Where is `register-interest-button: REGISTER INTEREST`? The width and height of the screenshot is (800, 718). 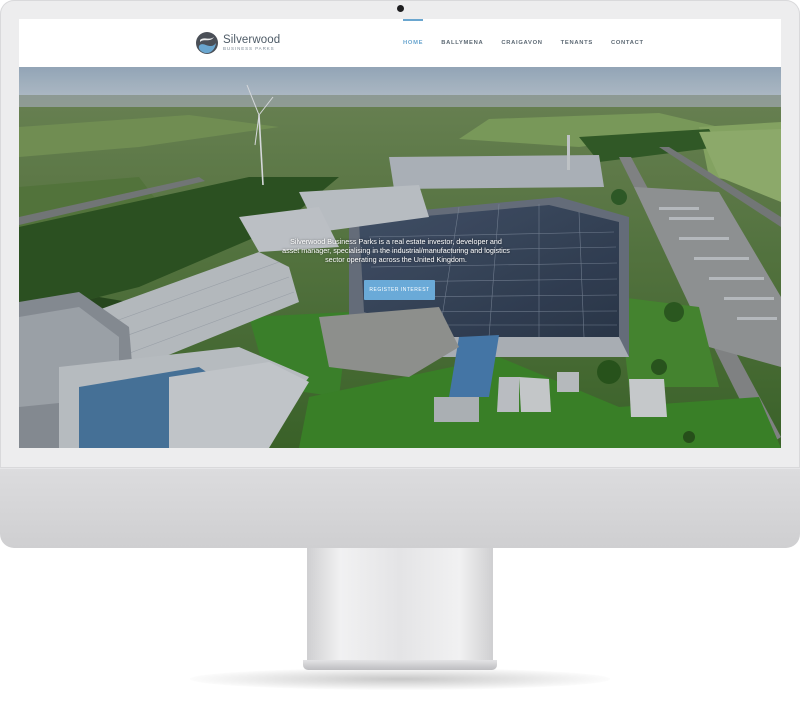 register-interest-button: REGISTER INTEREST is located at coordinates (399, 290).